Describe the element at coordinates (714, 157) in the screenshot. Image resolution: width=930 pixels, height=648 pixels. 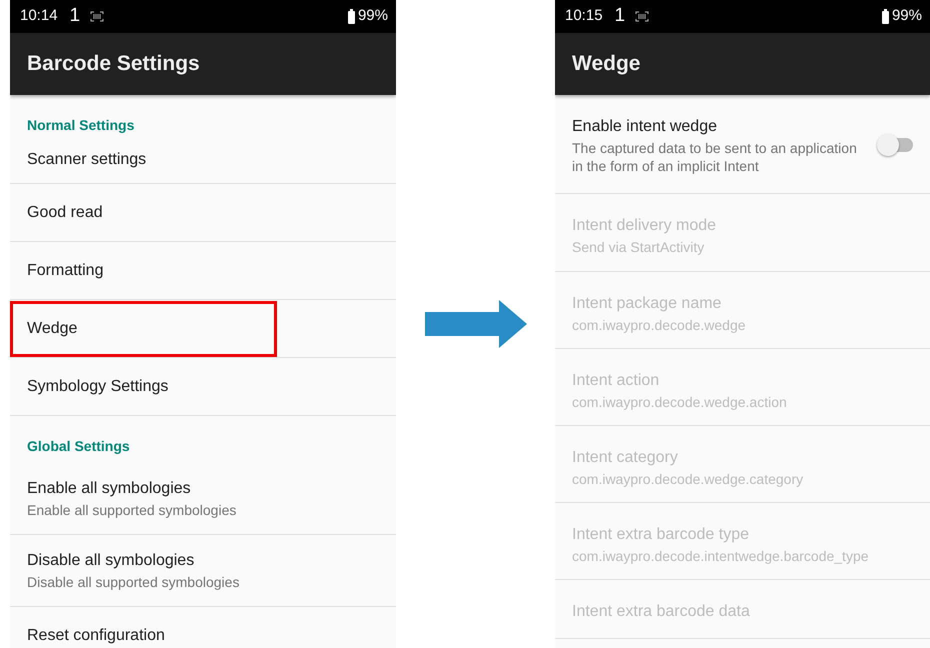
I see `row-summary: The captured data to be sent to an application in the form of an implicit Intent` at that location.